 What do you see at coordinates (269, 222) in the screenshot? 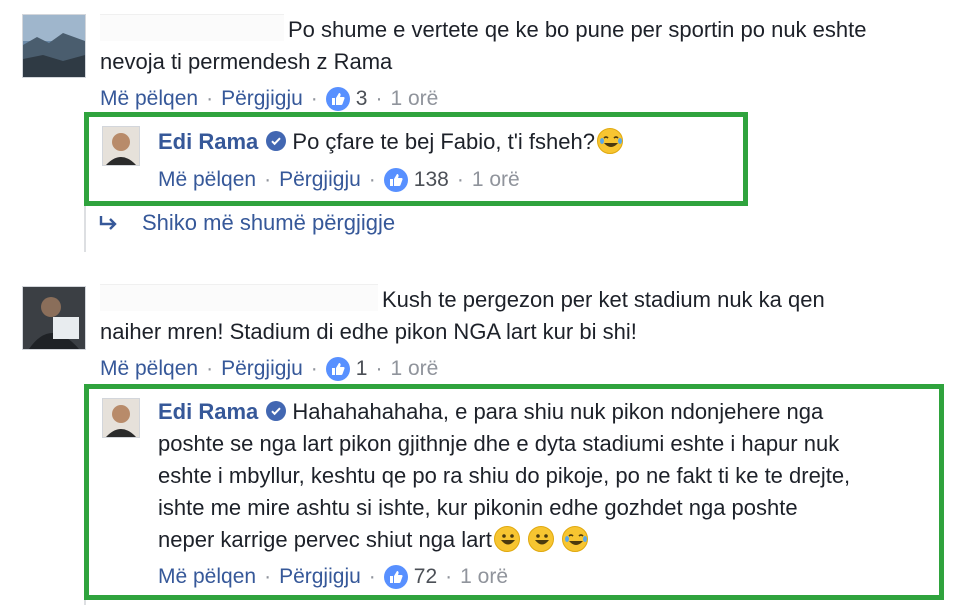
I see `more-replies-label: Shiko më shumë përgjigje` at bounding box center [269, 222].